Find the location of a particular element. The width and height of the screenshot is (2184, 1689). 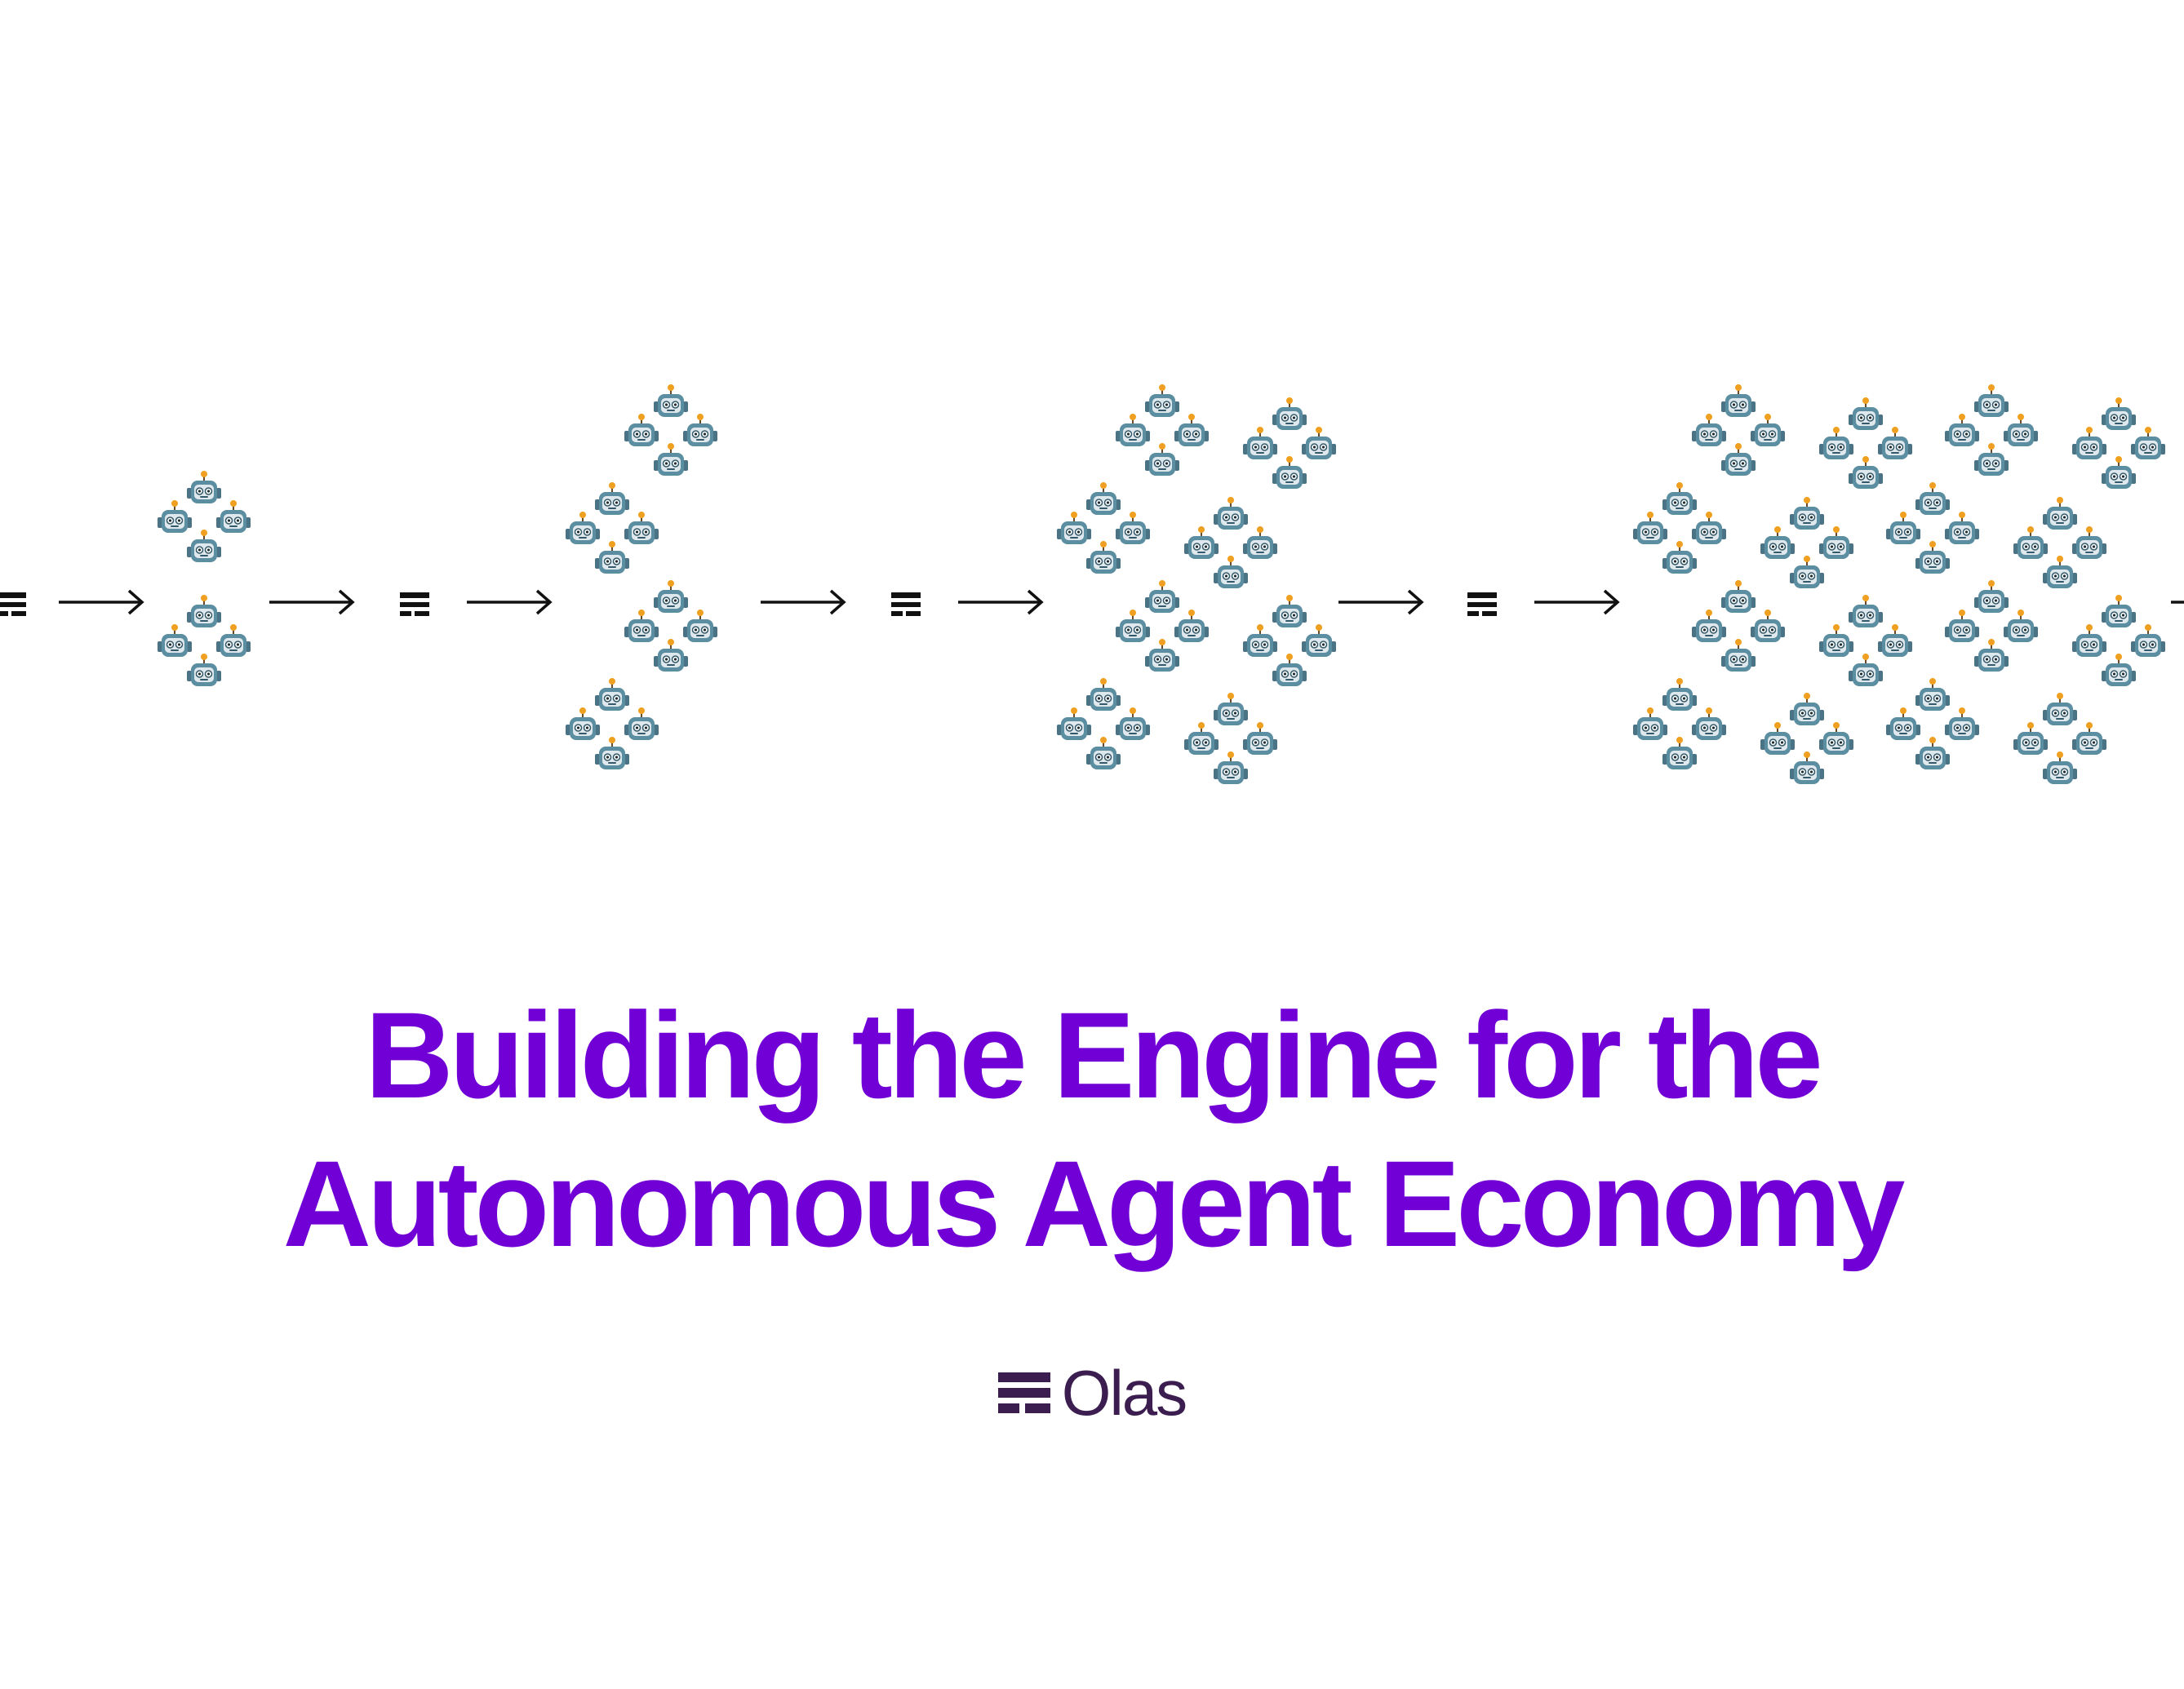

headline-line-1: Building the Engine for the is located at coordinates (1094, 1055).